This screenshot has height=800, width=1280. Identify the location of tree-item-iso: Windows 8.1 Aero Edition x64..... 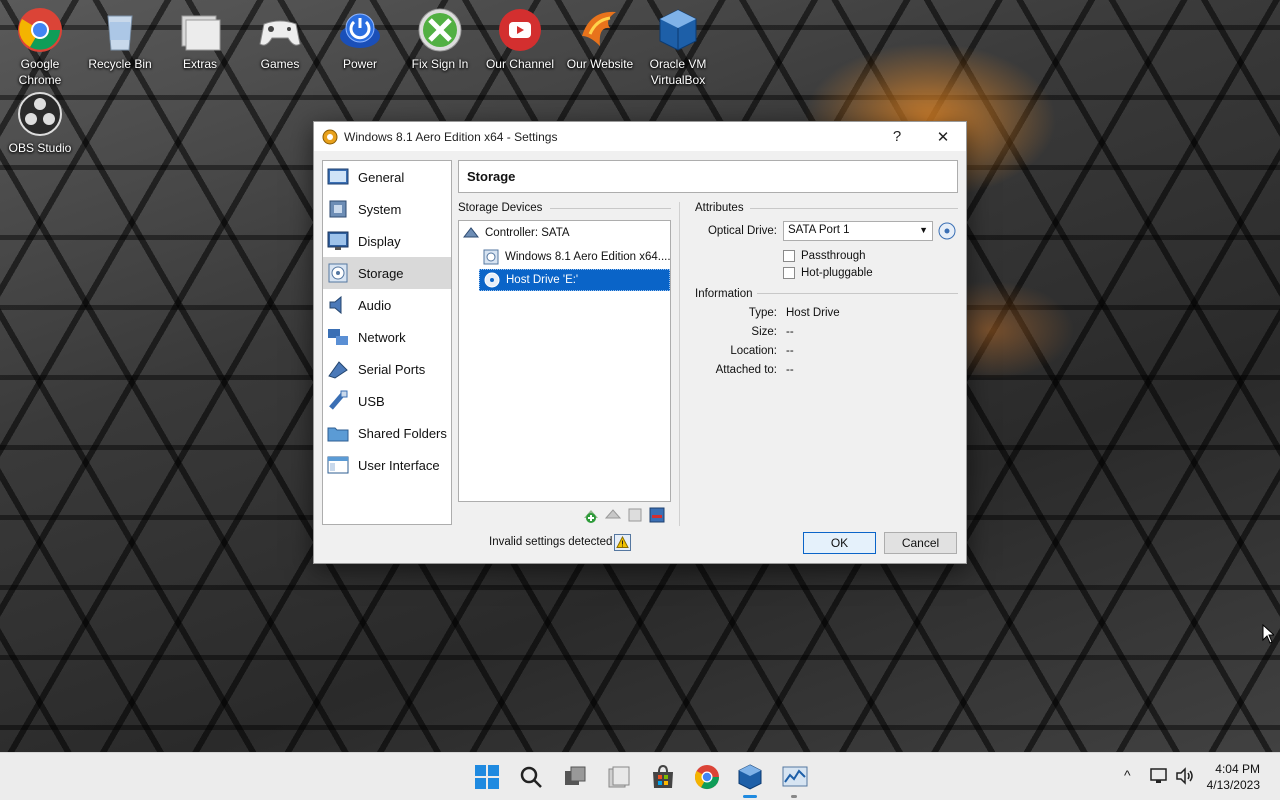
(577, 257).